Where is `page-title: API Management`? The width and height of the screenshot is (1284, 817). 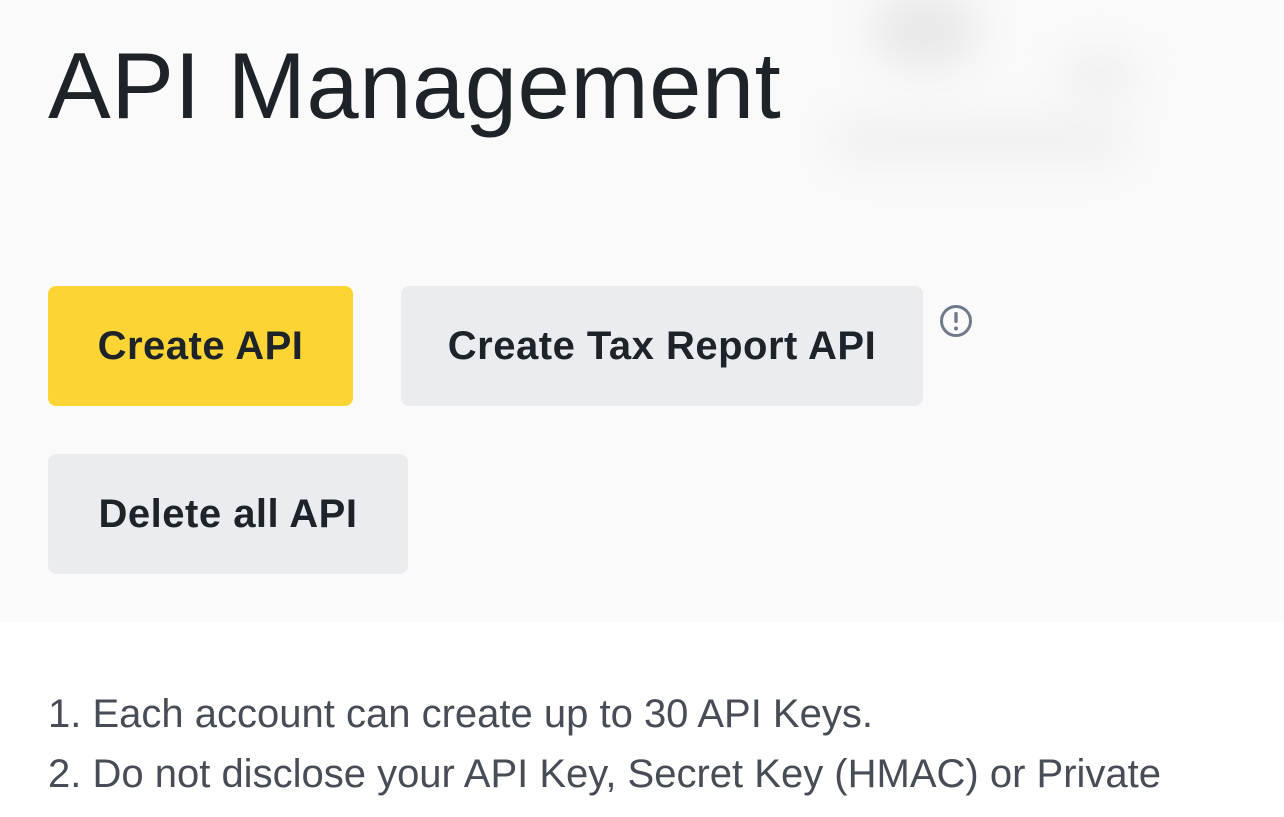 page-title: API Management is located at coordinates (415, 85).